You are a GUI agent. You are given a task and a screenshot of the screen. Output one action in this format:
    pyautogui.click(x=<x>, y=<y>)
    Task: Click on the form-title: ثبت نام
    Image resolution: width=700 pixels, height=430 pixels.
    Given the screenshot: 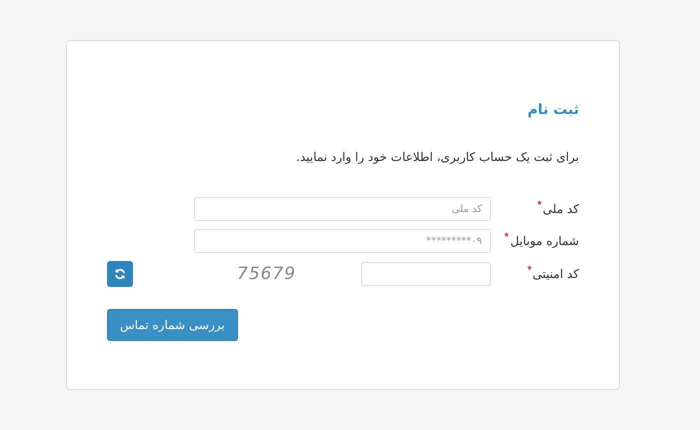 What is the action you would take?
    pyautogui.click(x=553, y=110)
    